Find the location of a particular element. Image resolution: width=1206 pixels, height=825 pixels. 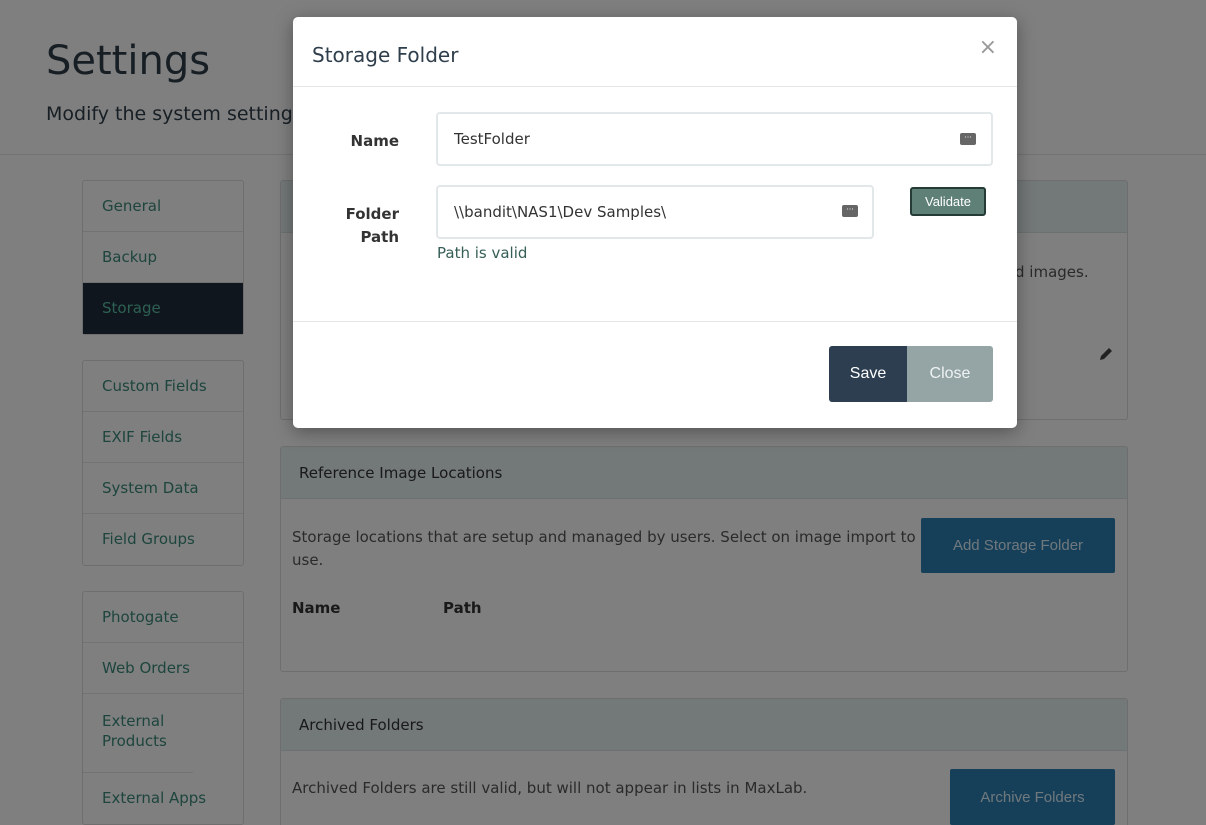

modal-footer-divider is located at coordinates (655, 321).